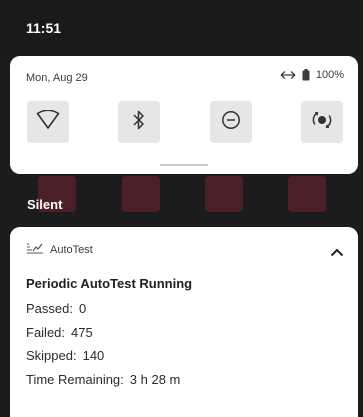  I want to click on time-remaining-value: 3 h 28 m, so click(155, 379).